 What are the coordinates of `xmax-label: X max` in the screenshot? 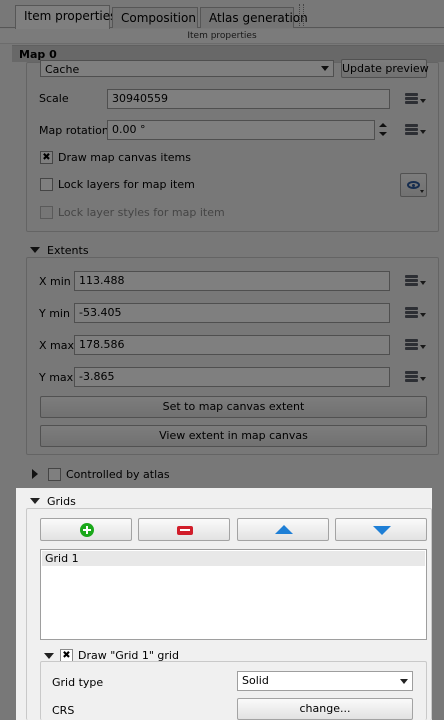 It's located at (56, 345).